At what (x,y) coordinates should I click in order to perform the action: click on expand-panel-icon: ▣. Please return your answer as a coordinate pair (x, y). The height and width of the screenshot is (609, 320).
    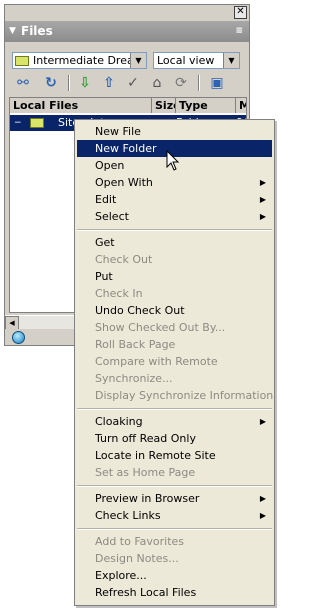
    Looking at the image, I should click on (217, 83).